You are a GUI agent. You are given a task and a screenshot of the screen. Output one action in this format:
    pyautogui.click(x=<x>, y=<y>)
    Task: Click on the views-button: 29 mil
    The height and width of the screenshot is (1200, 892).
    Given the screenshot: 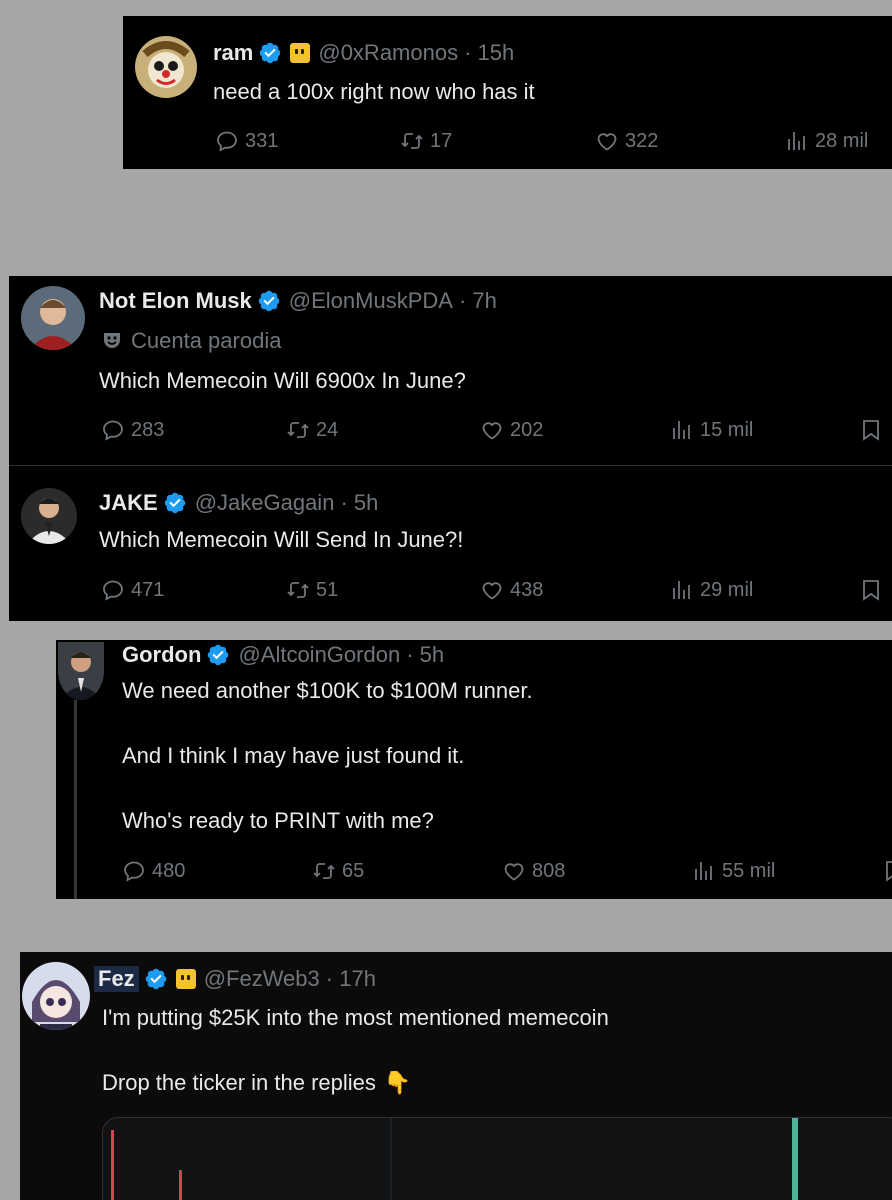 What is the action you would take?
    pyautogui.click(x=711, y=590)
    